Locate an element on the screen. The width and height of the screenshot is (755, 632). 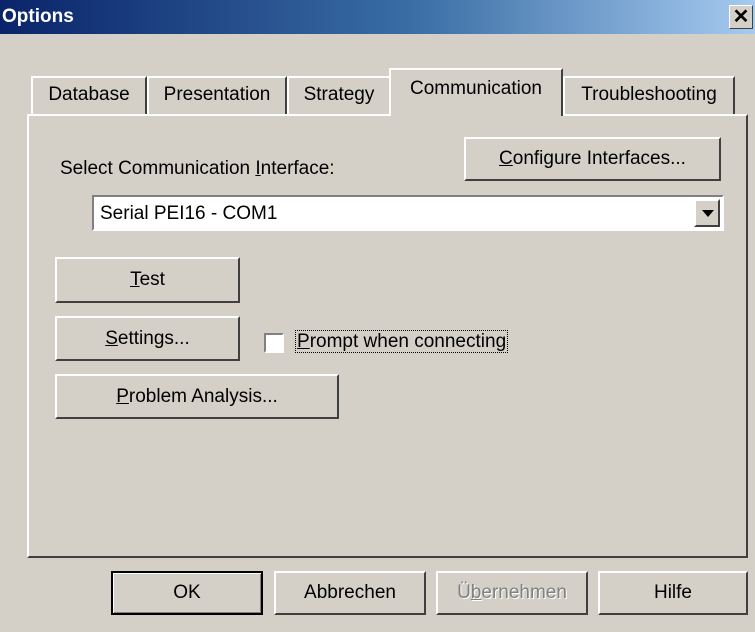
cancel-label: Abbrechen is located at coordinates (350, 592).